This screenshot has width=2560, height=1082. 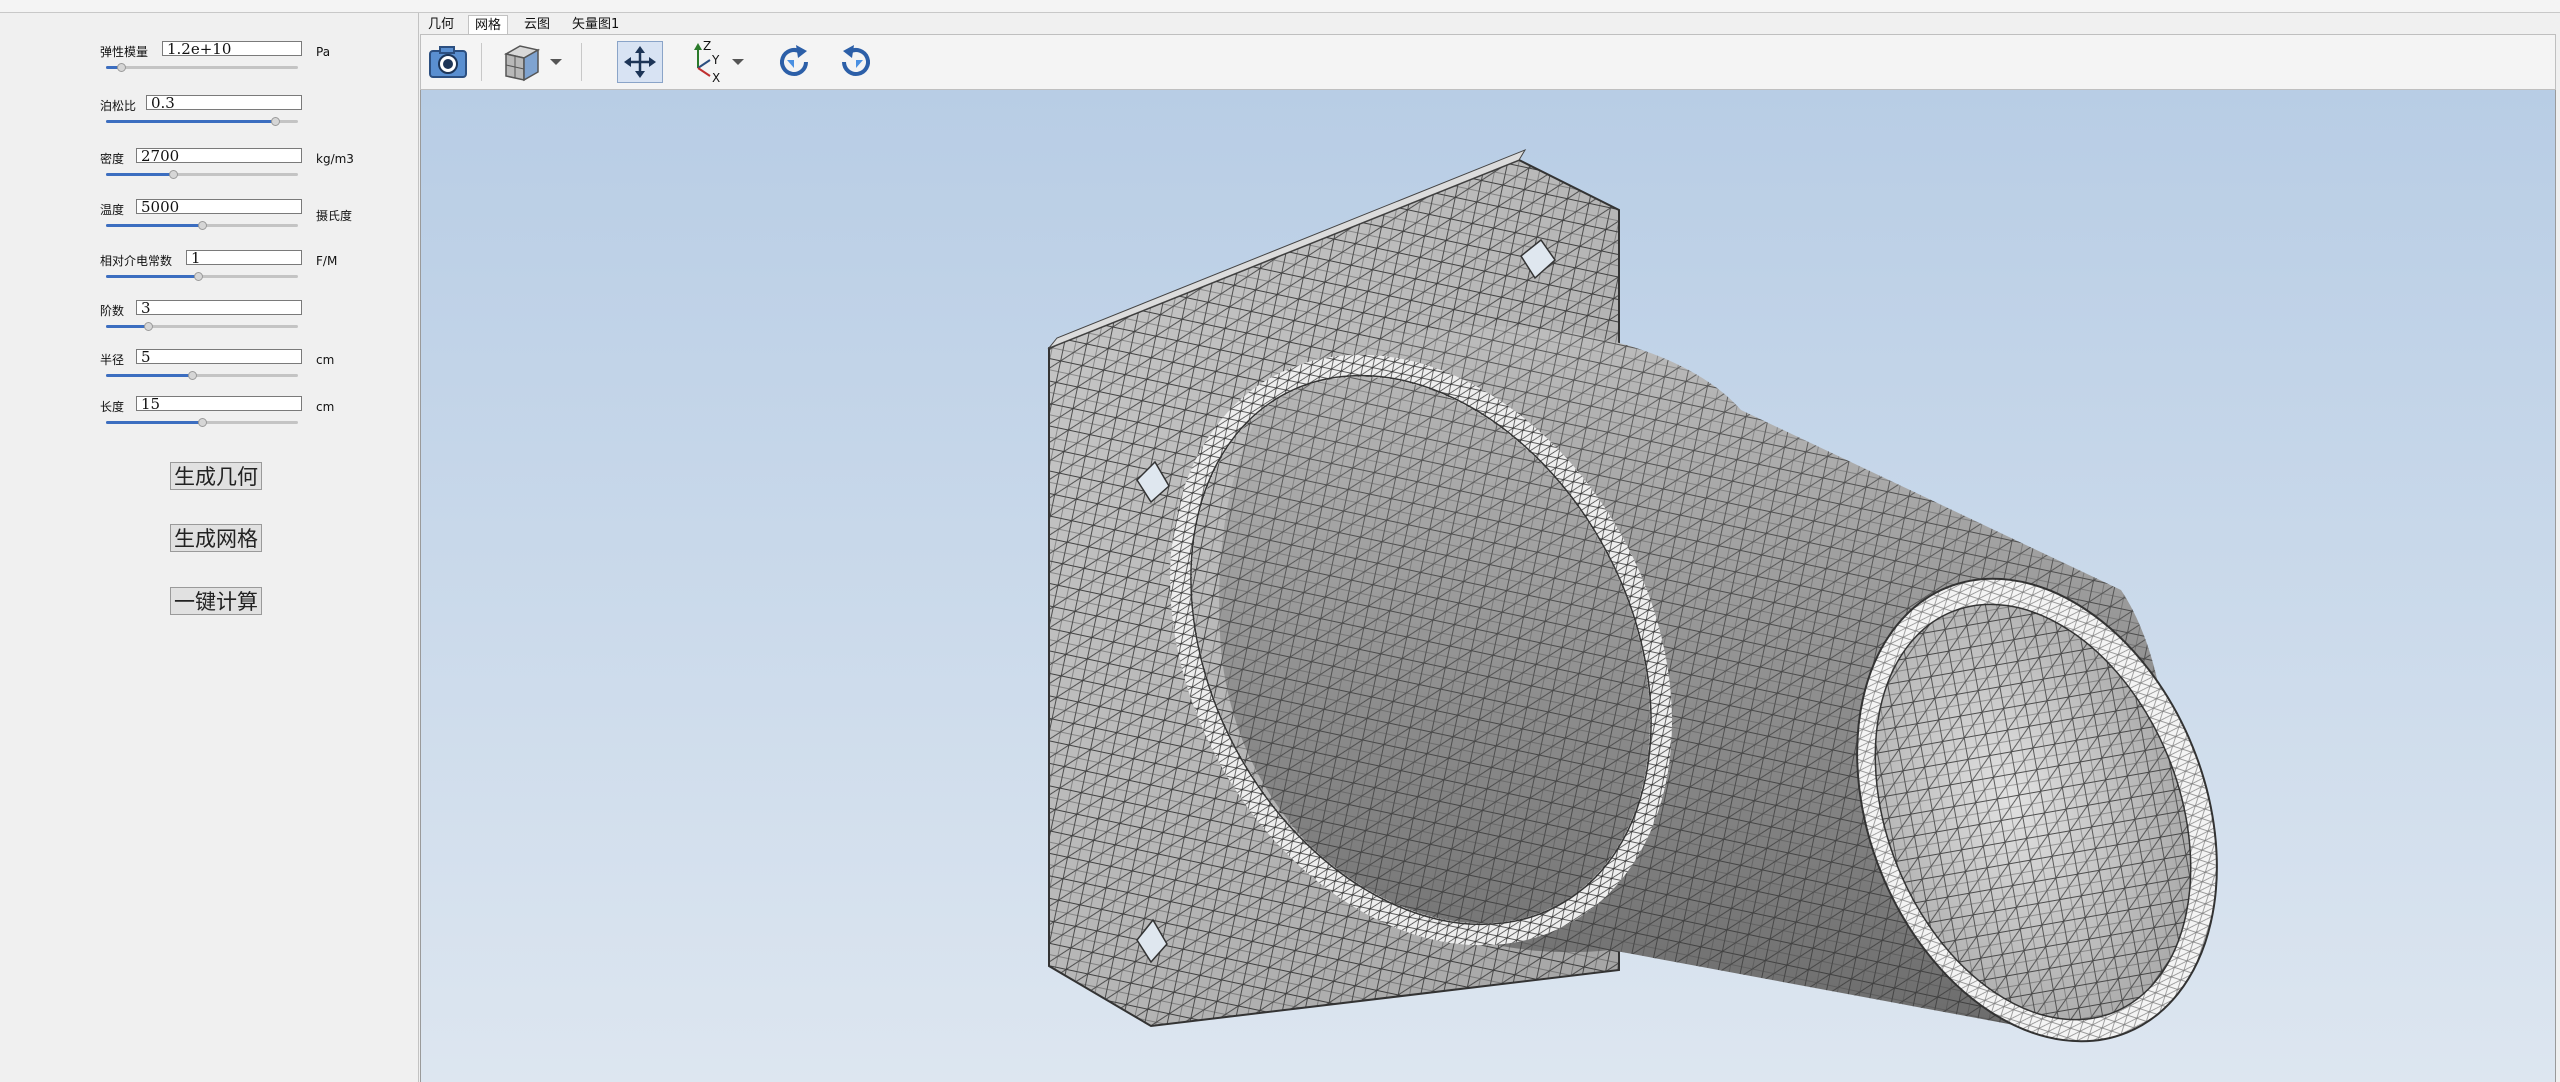 I want to click on tab-contour: 云图, so click(x=537, y=24).